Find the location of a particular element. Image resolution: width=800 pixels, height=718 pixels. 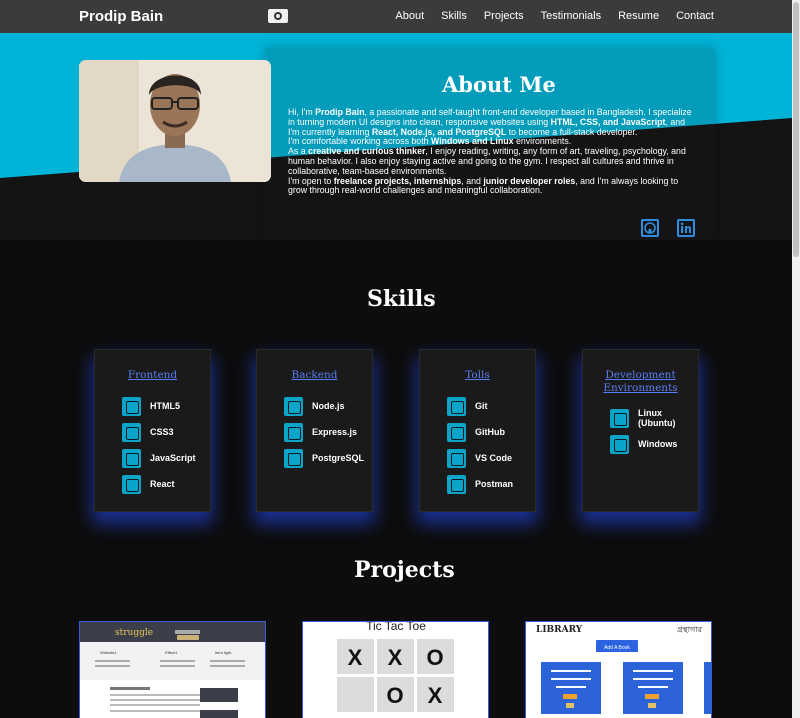

project-preview: LIBRARY গ্রন্থাগার Add A Book is located at coordinates (618, 670).